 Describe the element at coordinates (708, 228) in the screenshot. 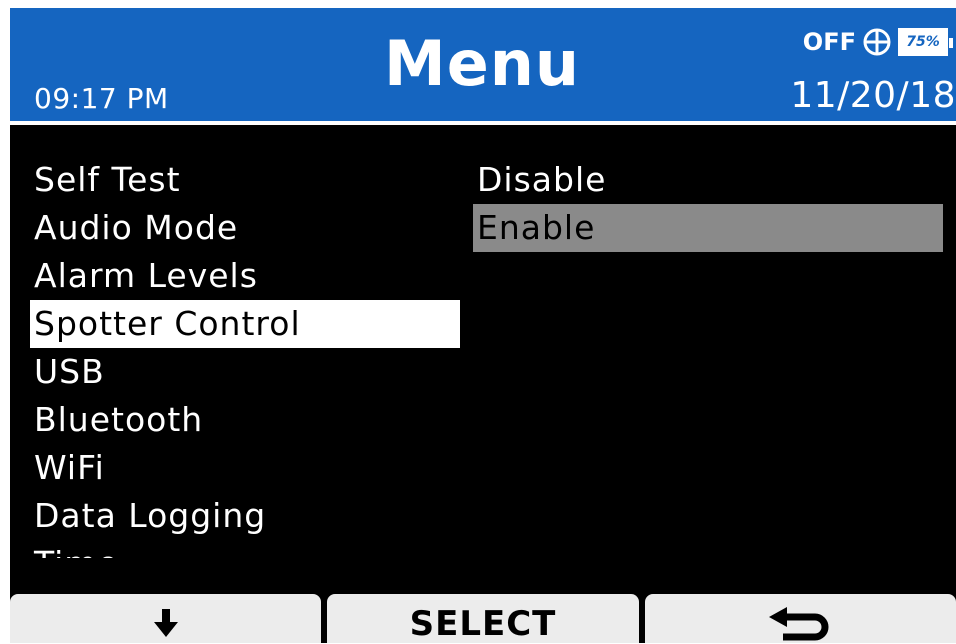

I see `option-enable: Enable` at that location.